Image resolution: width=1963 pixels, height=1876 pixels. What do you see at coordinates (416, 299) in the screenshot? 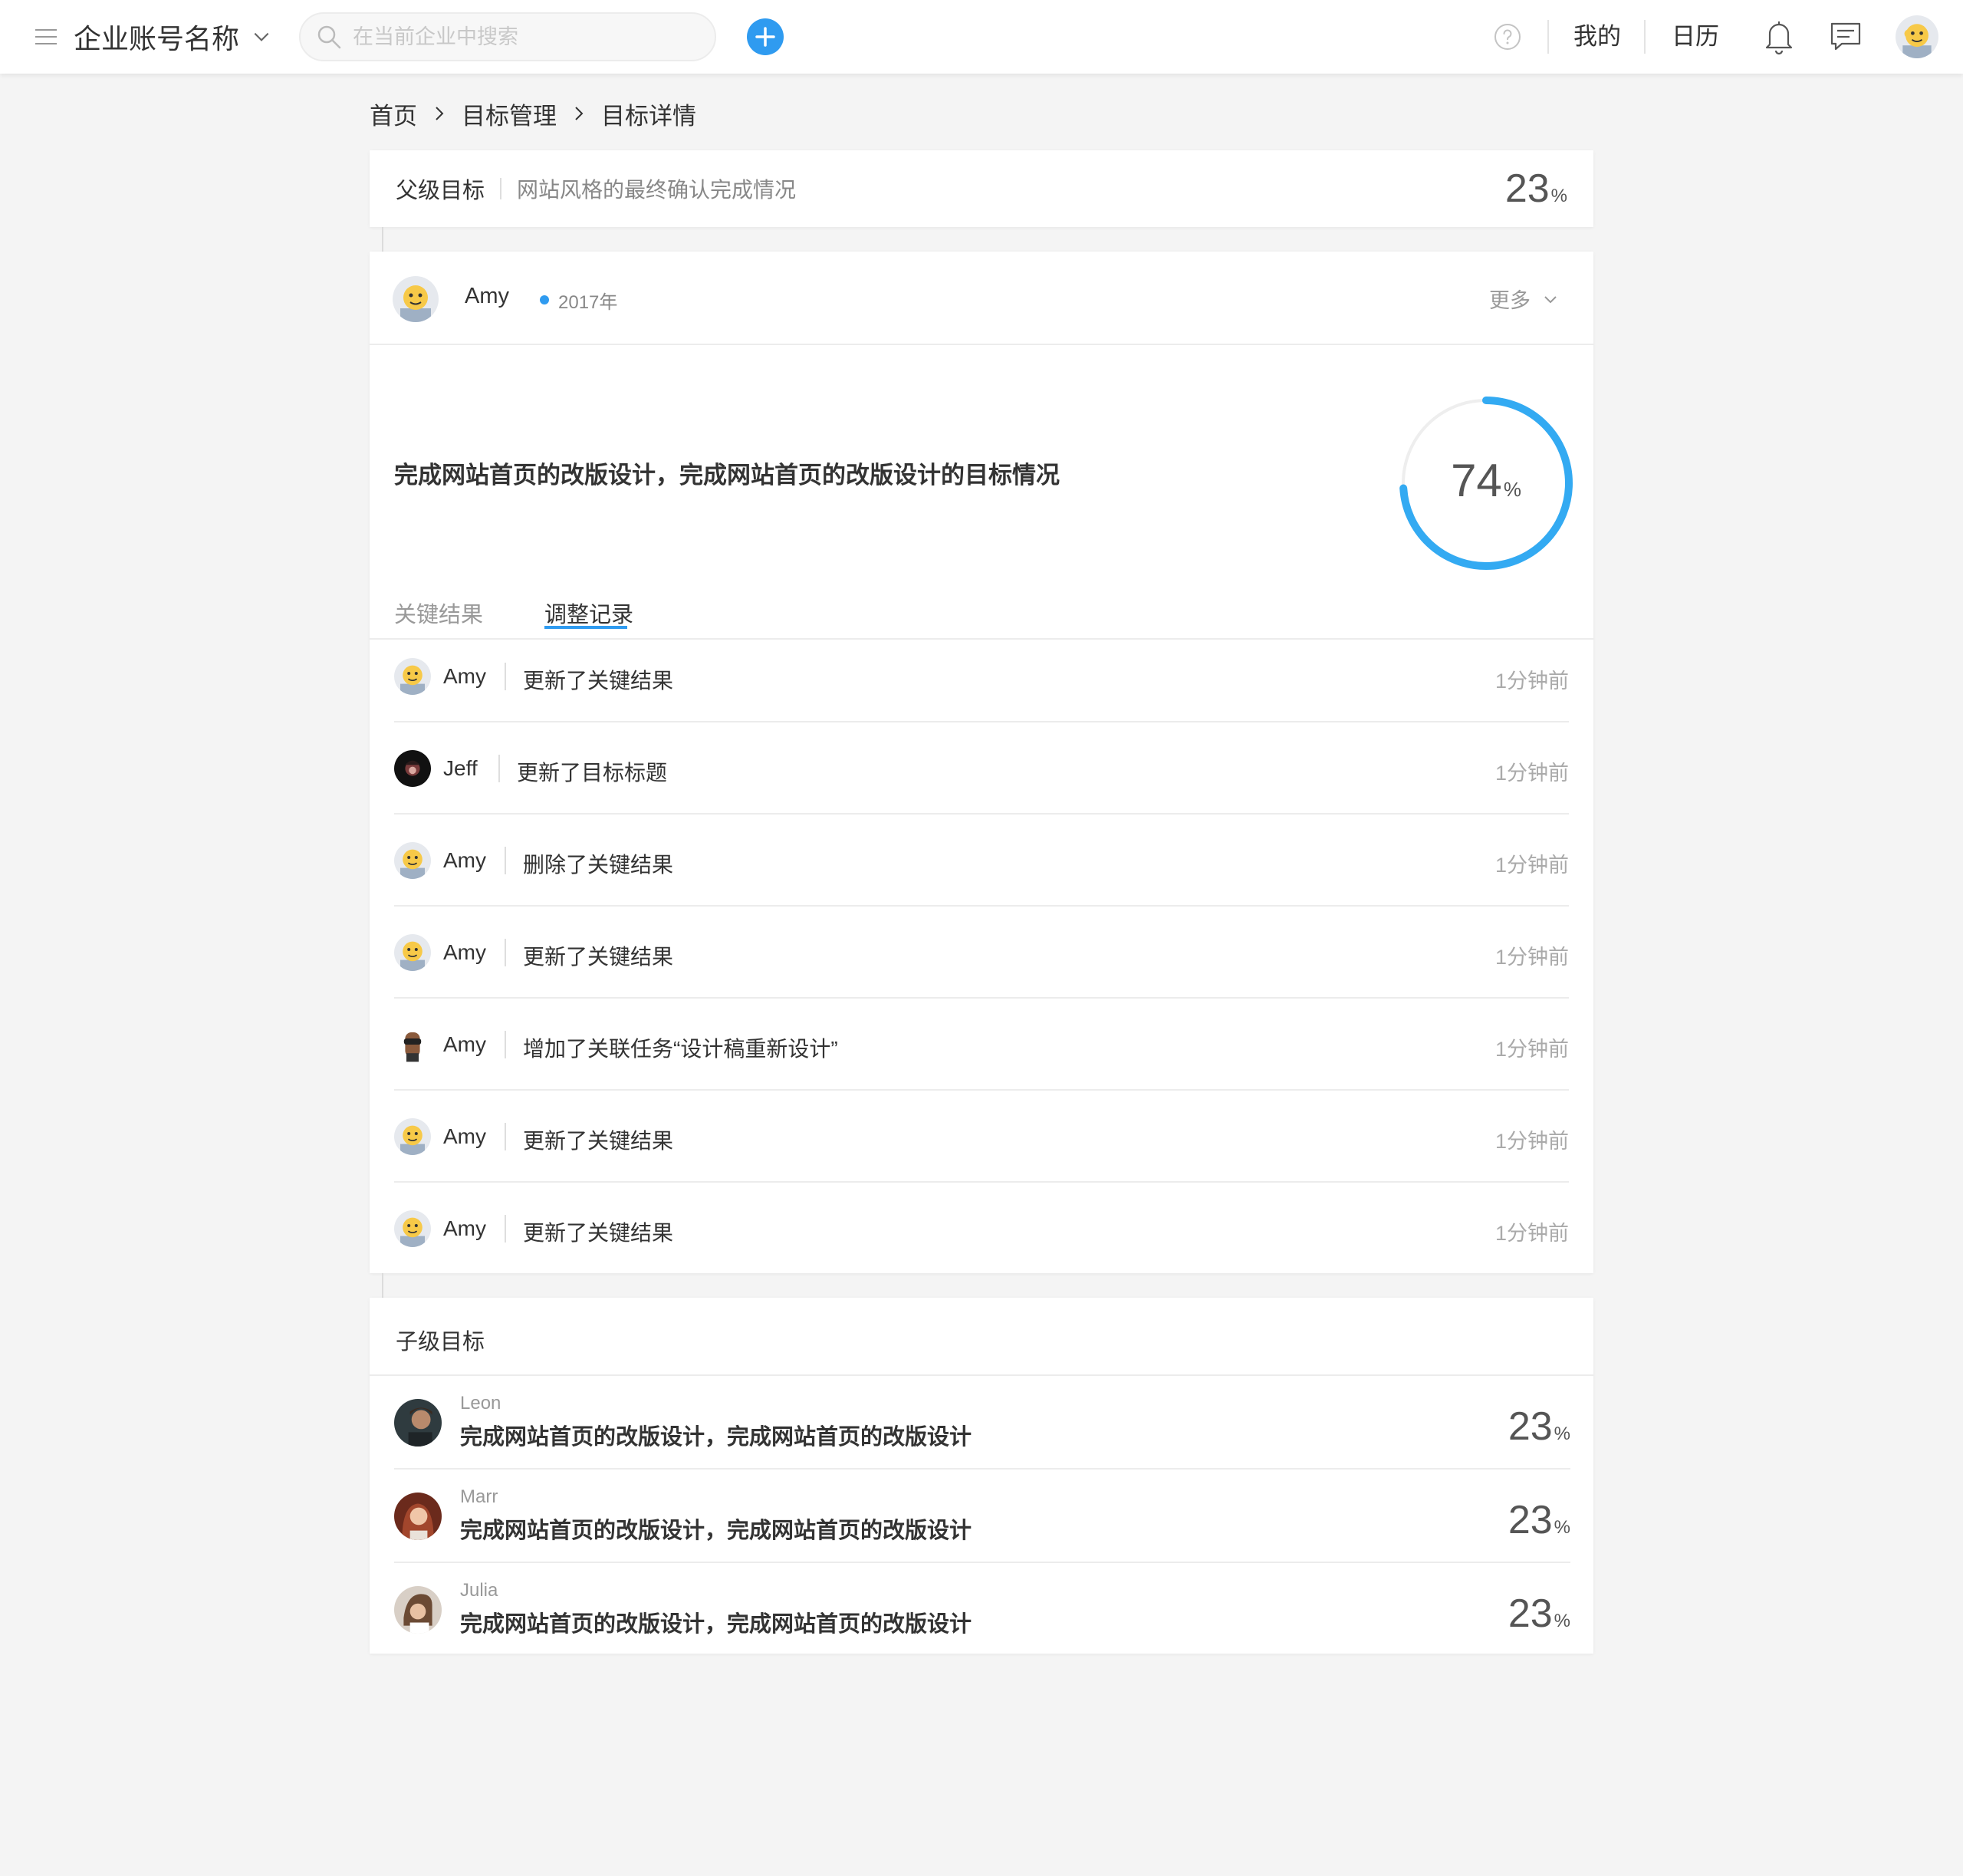
I see `owner-avatar` at bounding box center [416, 299].